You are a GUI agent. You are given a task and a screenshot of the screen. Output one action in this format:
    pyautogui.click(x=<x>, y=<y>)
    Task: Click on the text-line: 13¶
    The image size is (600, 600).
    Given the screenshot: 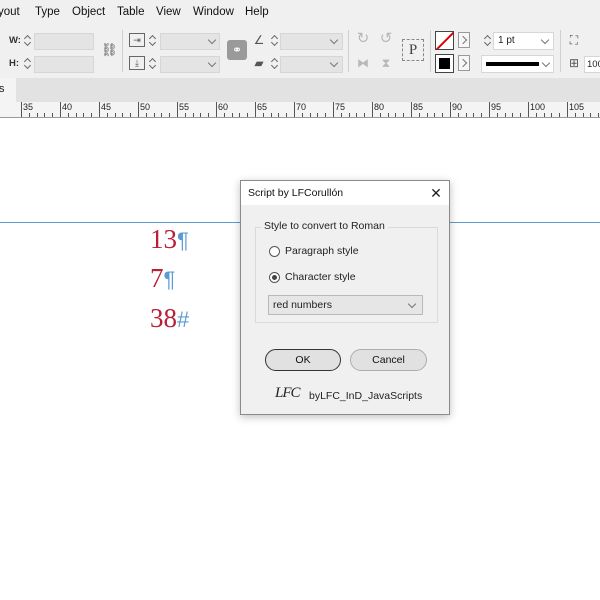 What is the action you would take?
    pyautogui.click(x=169, y=240)
    